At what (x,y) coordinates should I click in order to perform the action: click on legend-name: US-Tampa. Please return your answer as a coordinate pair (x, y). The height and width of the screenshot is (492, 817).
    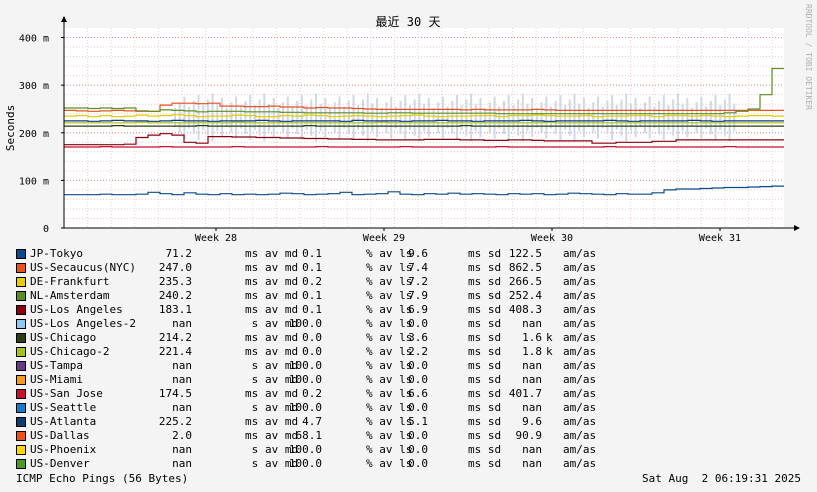
    Looking at the image, I should click on (56, 365).